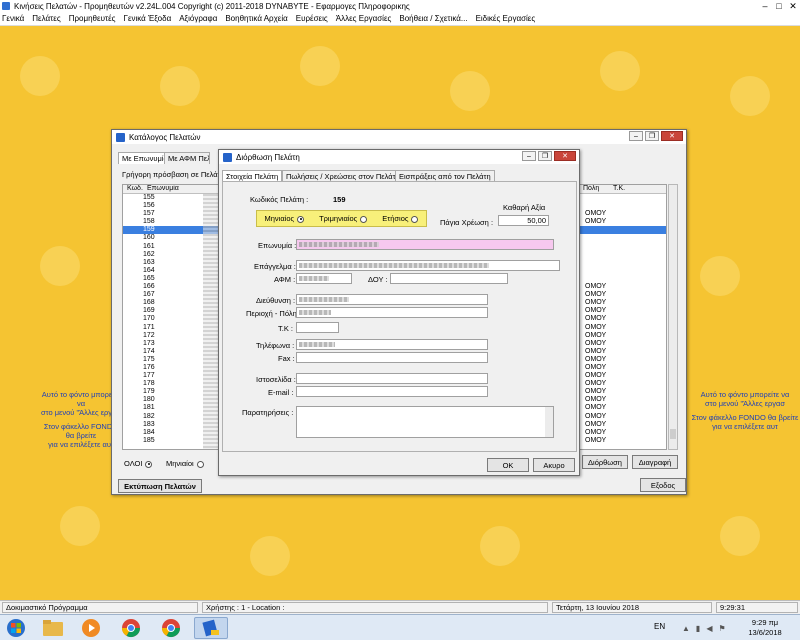 The image size is (800, 640). Describe the element at coordinates (149, 367) in the screenshot. I see `row-code: 176` at that location.